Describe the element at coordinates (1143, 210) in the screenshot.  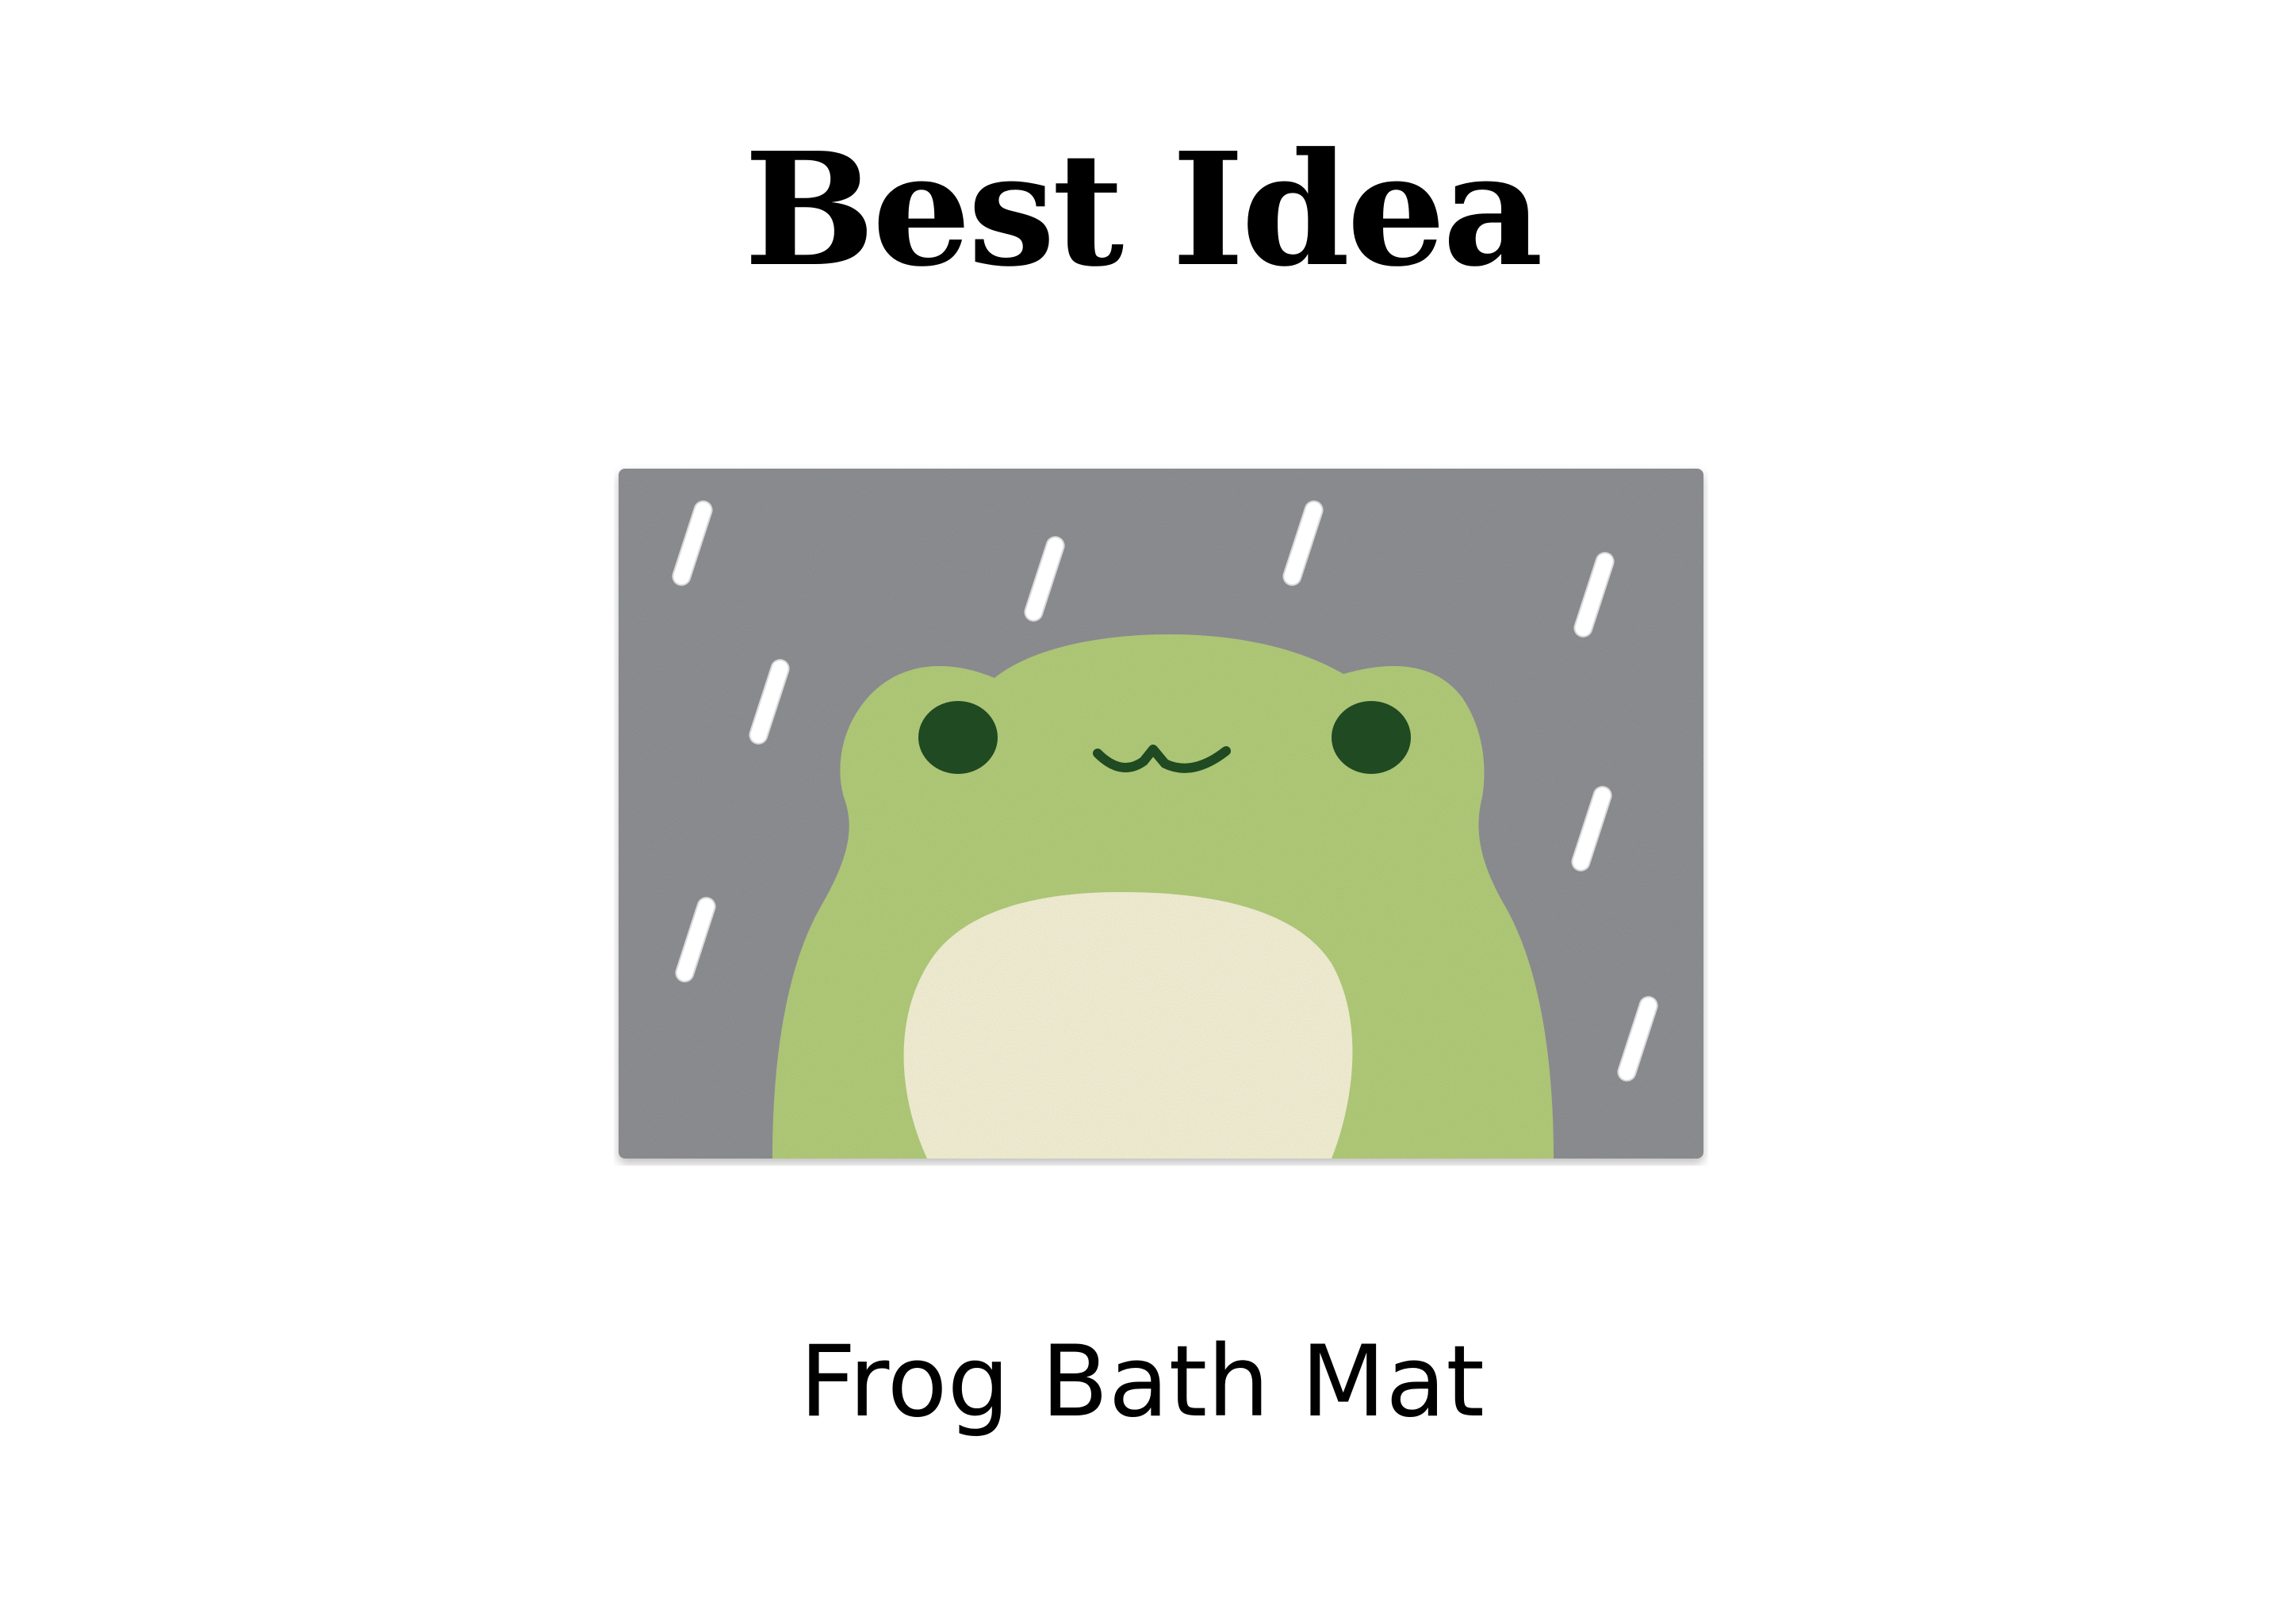
I see `page-title: Best Idea` at that location.